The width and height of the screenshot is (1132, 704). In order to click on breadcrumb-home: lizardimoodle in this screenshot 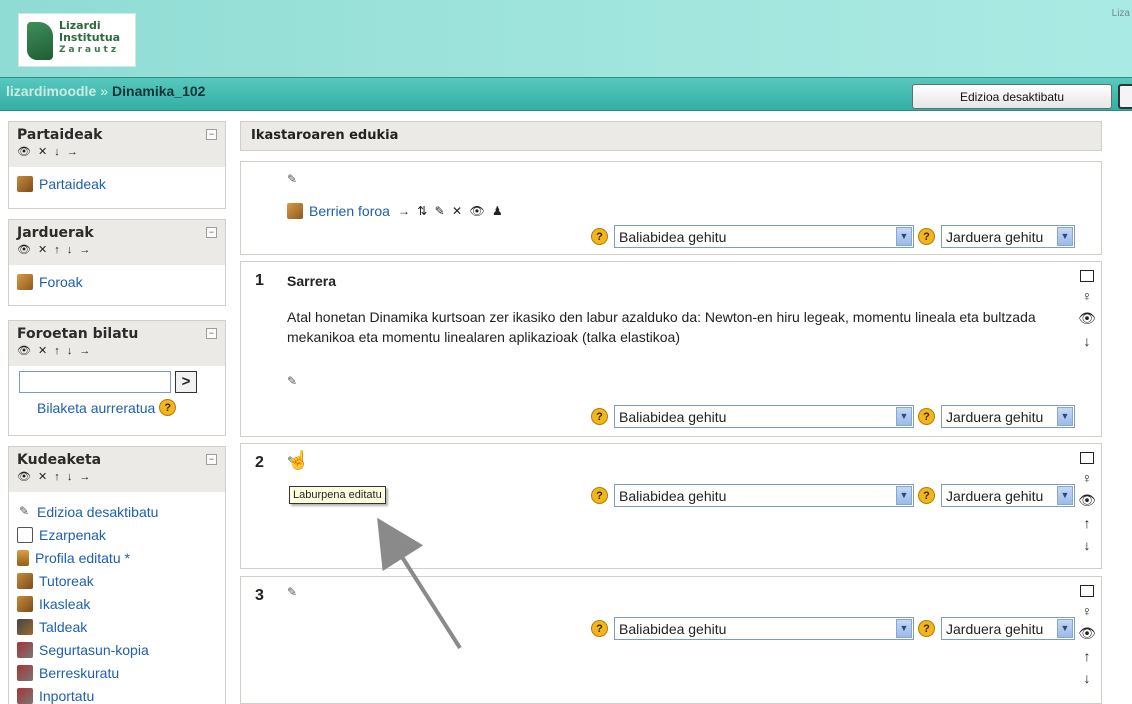, I will do `click(51, 91)`.